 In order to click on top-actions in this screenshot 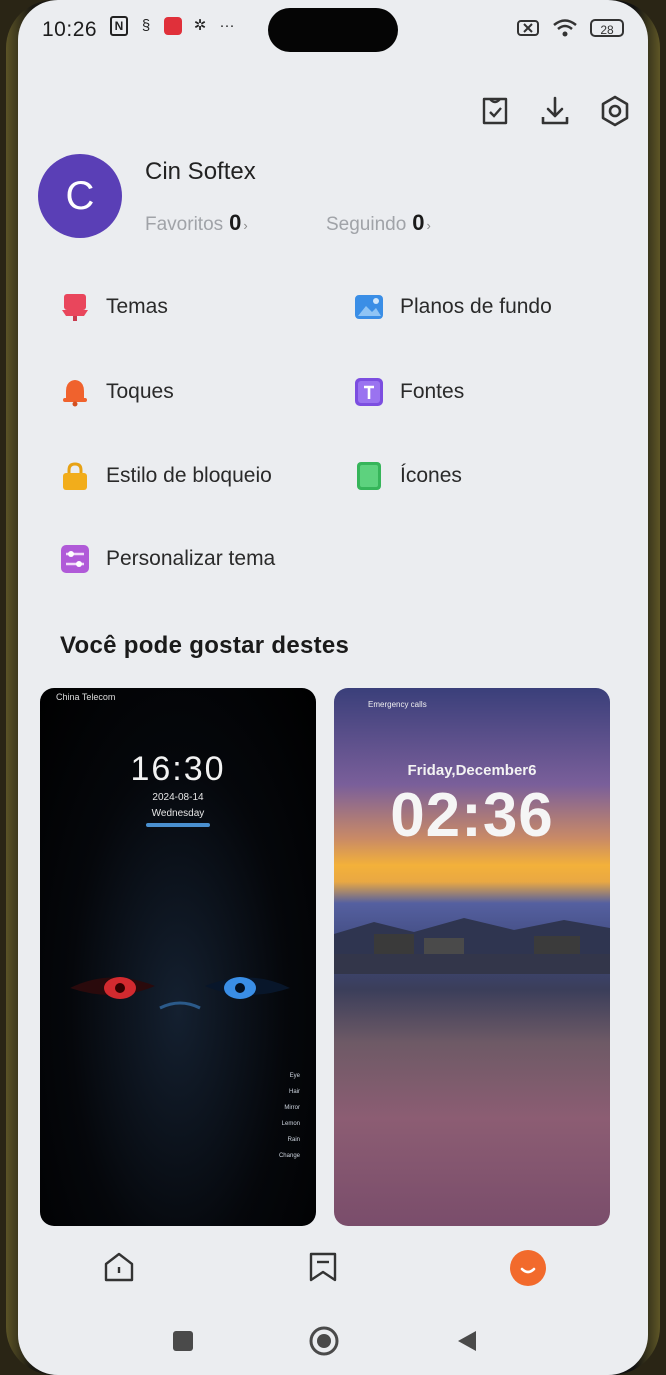, I will do `click(555, 111)`.